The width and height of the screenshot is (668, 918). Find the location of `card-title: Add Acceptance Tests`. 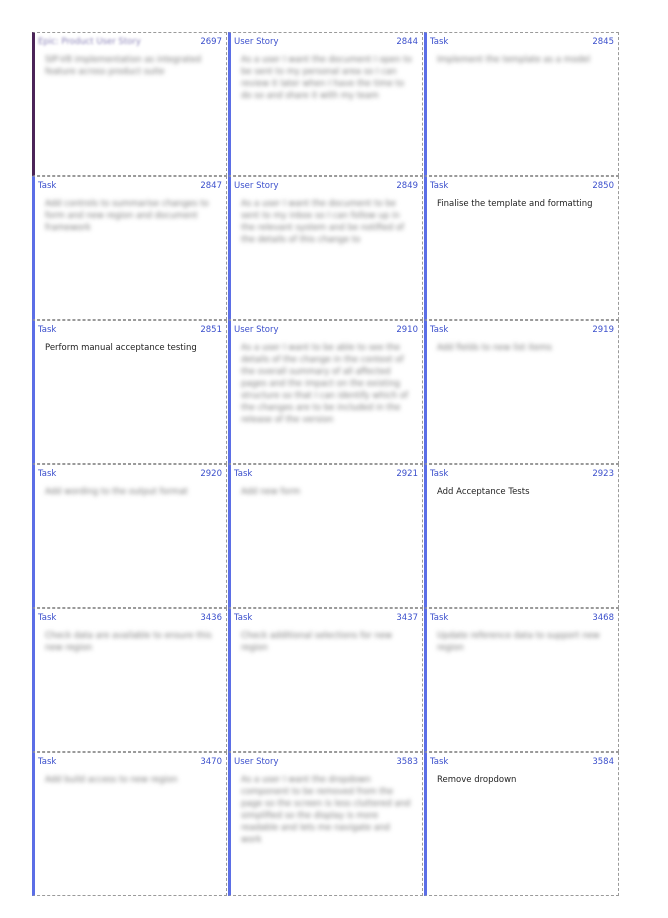

card-title: Add Acceptance Tests is located at coordinates (483, 492).